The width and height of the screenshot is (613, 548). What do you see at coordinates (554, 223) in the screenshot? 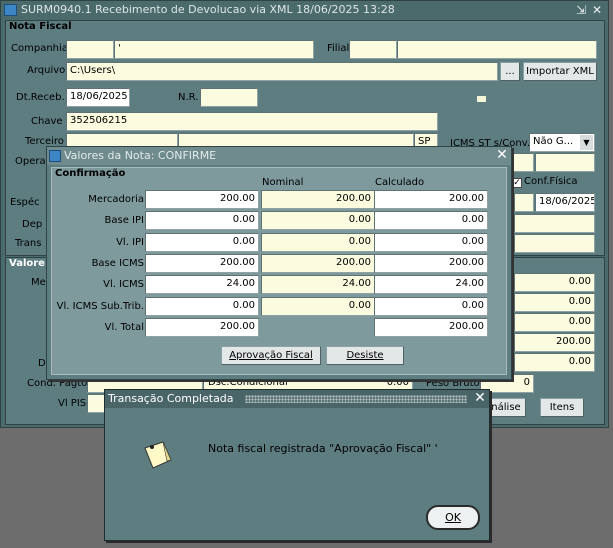
I see `dep-right-field` at bounding box center [554, 223].